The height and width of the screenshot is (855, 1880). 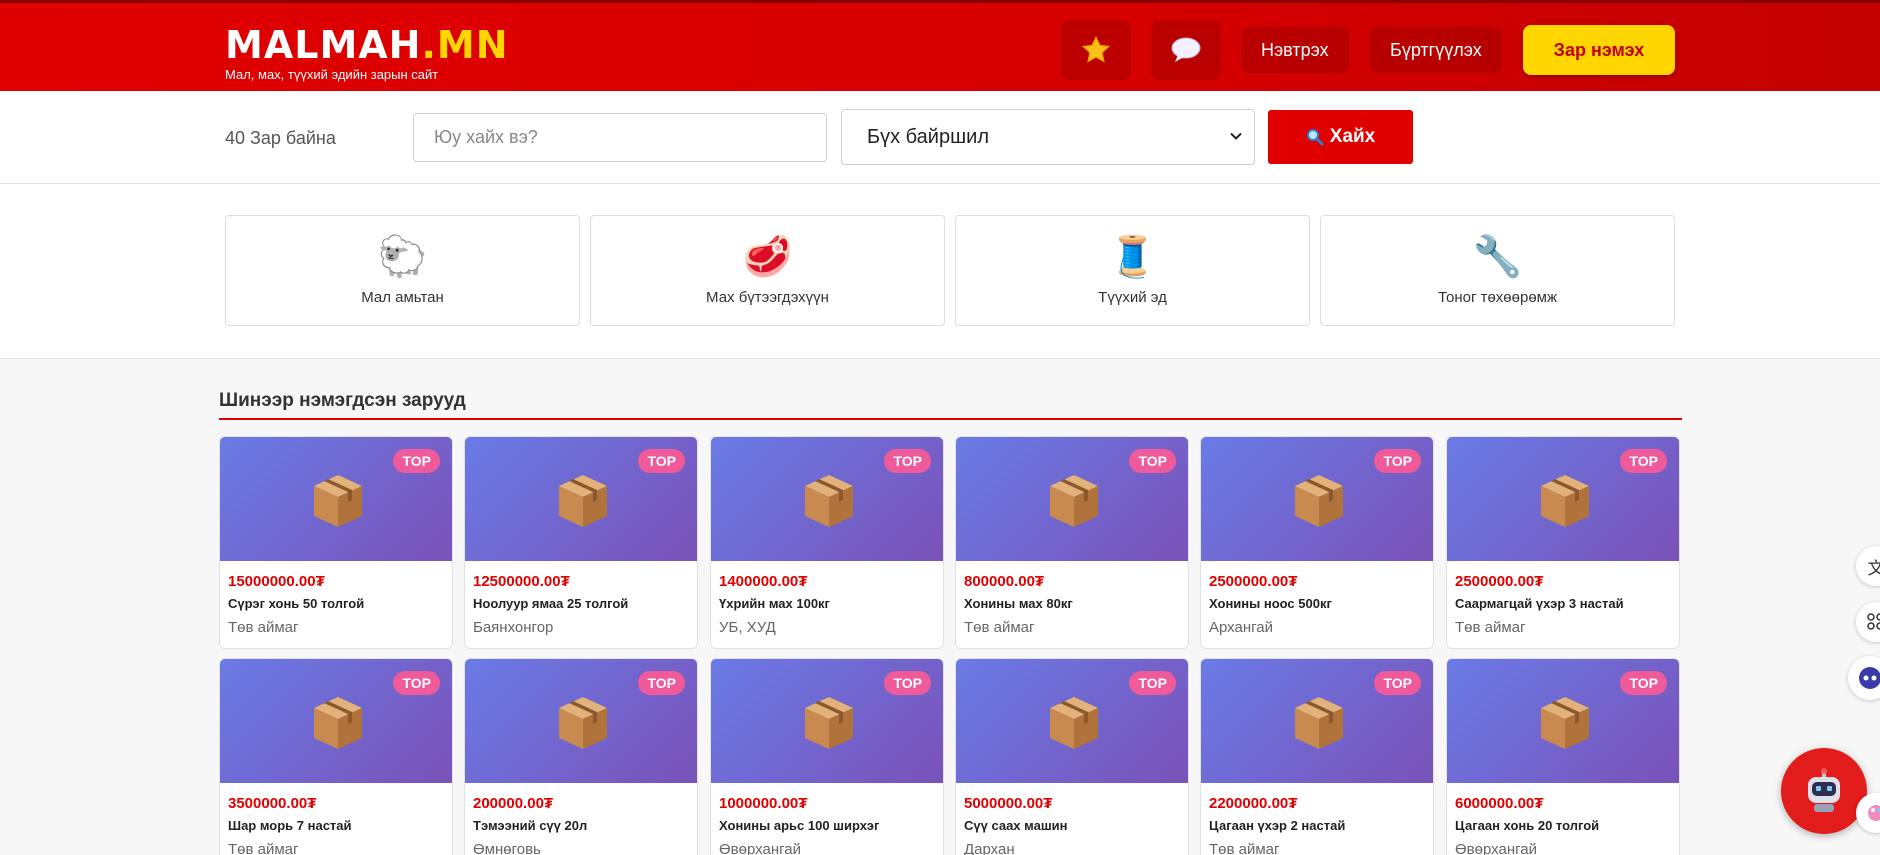 What do you see at coordinates (402, 257) in the screenshot?
I see `sheep-icon: 🐑` at bounding box center [402, 257].